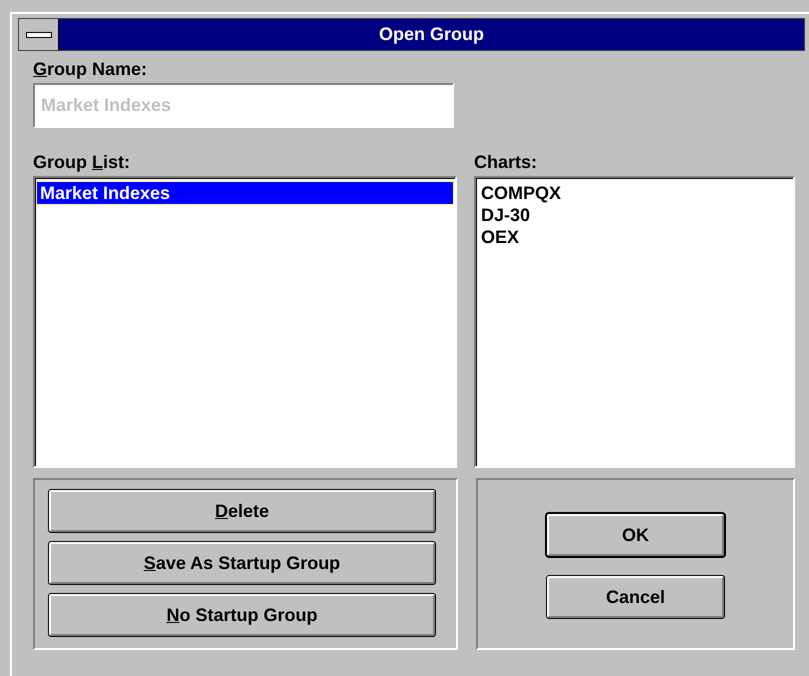 Image resolution: width=809 pixels, height=676 pixels. What do you see at coordinates (634, 237) in the screenshot?
I see `list-item: OEX` at bounding box center [634, 237].